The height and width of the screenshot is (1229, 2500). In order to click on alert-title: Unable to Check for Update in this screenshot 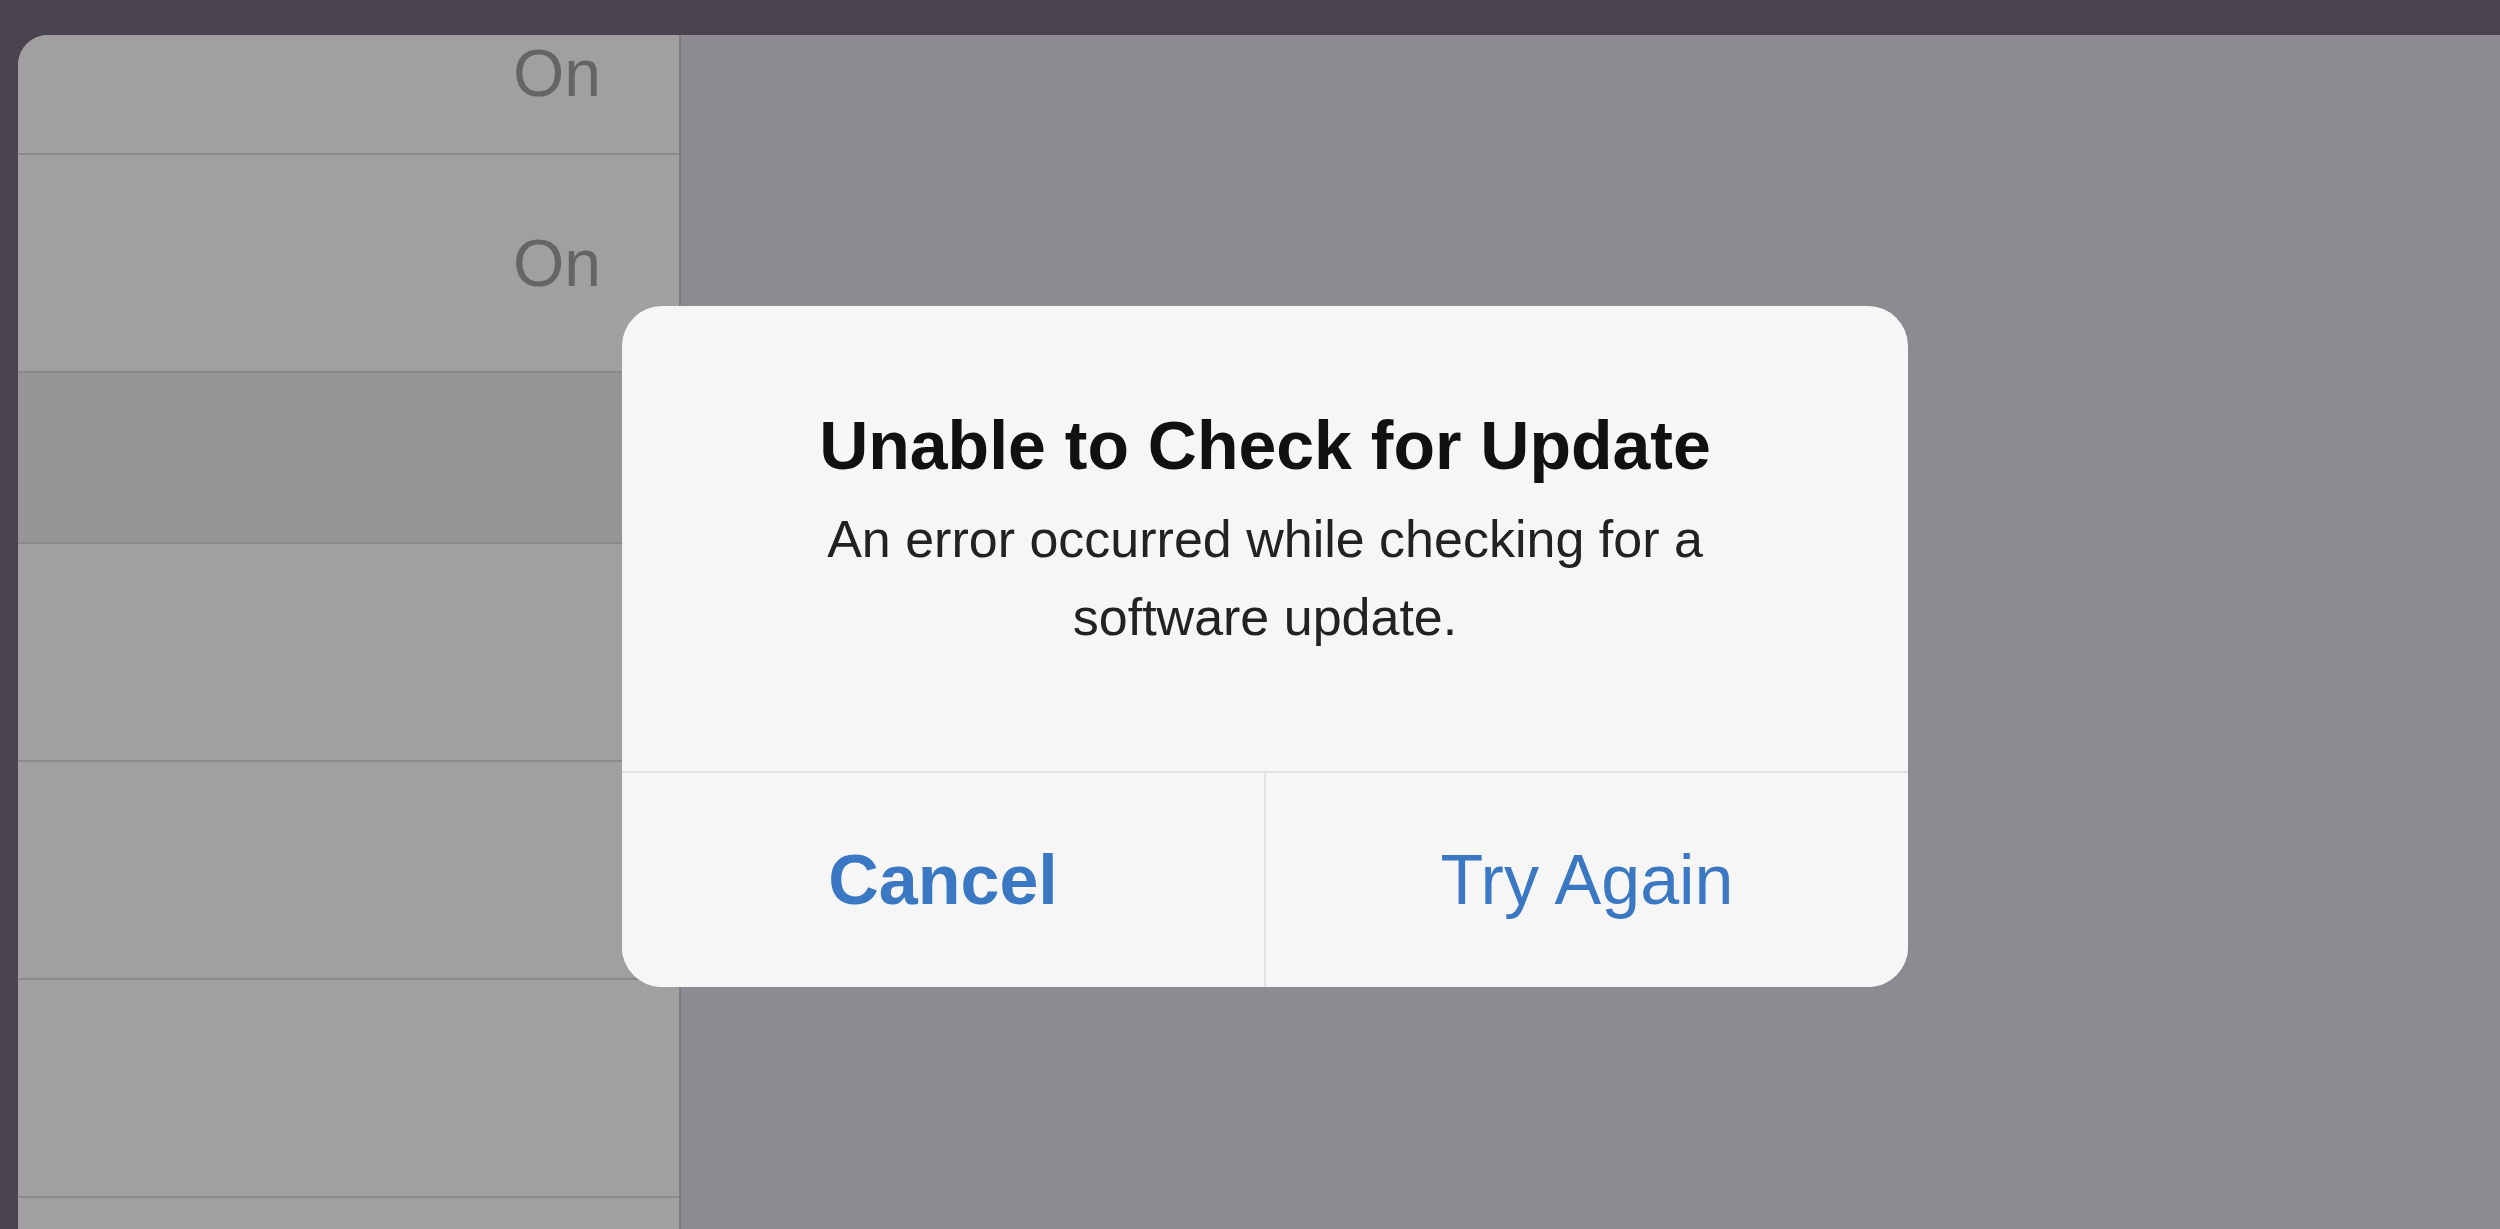, I will do `click(1265, 445)`.